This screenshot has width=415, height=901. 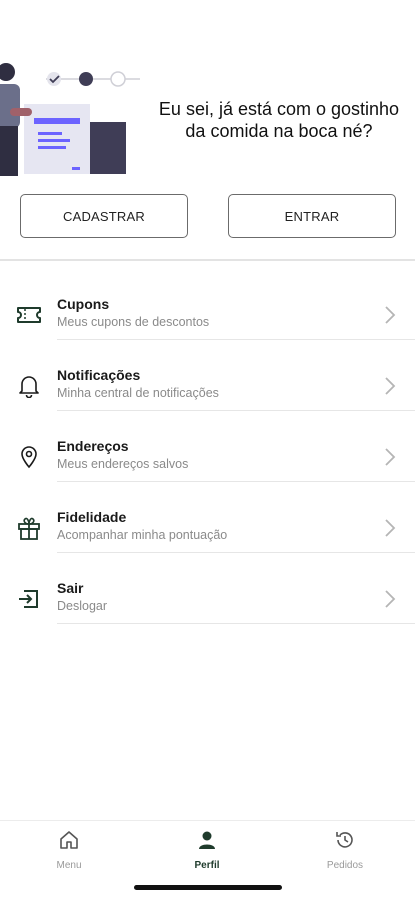 What do you see at coordinates (138, 393) in the screenshot?
I see `menu-item-subtitle: Minha central de notificações` at bounding box center [138, 393].